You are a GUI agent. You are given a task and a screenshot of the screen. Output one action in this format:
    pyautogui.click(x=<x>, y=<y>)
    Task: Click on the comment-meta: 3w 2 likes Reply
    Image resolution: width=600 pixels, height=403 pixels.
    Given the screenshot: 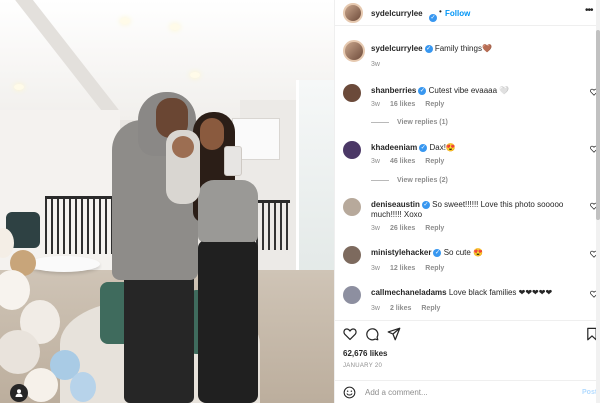 What is the action you would take?
    pyautogui.click(x=410, y=308)
    